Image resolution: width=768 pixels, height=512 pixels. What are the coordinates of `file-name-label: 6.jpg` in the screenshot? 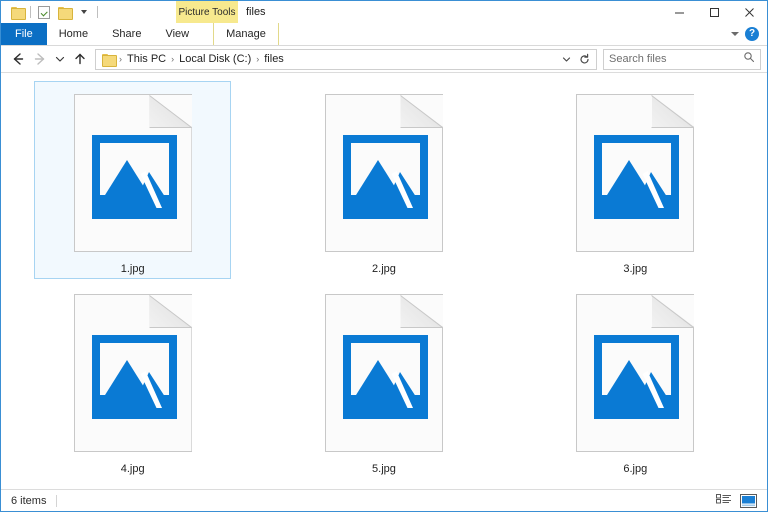 It's located at (635, 469).